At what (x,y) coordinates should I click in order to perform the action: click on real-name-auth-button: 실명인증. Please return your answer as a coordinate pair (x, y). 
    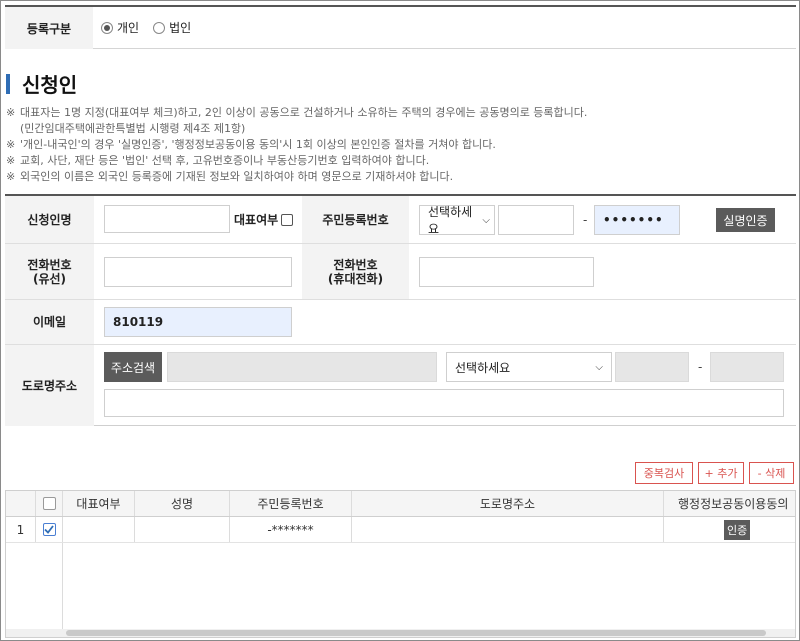
    Looking at the image, I should click on (745, 220).